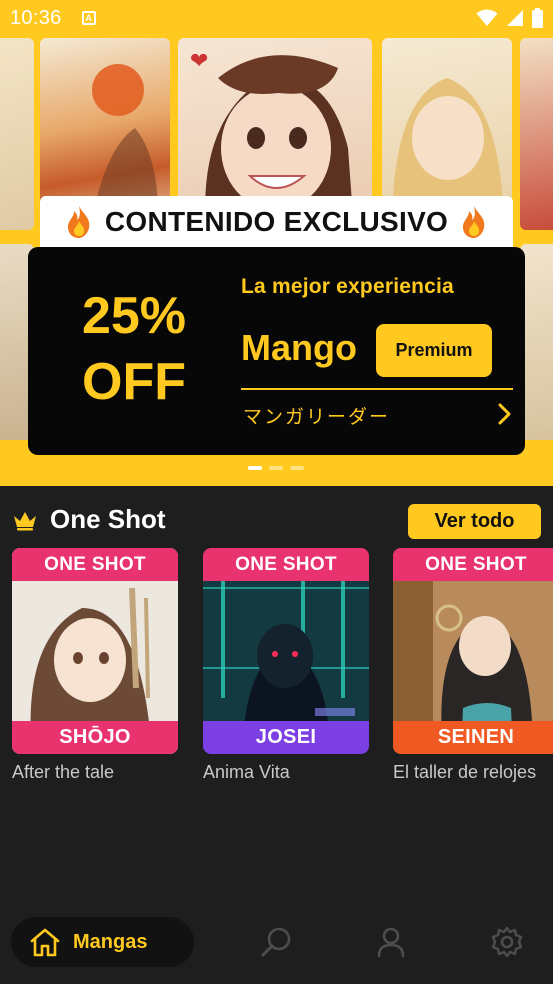  I want to click on manga-title: Anima Vita, so click(286, 772).